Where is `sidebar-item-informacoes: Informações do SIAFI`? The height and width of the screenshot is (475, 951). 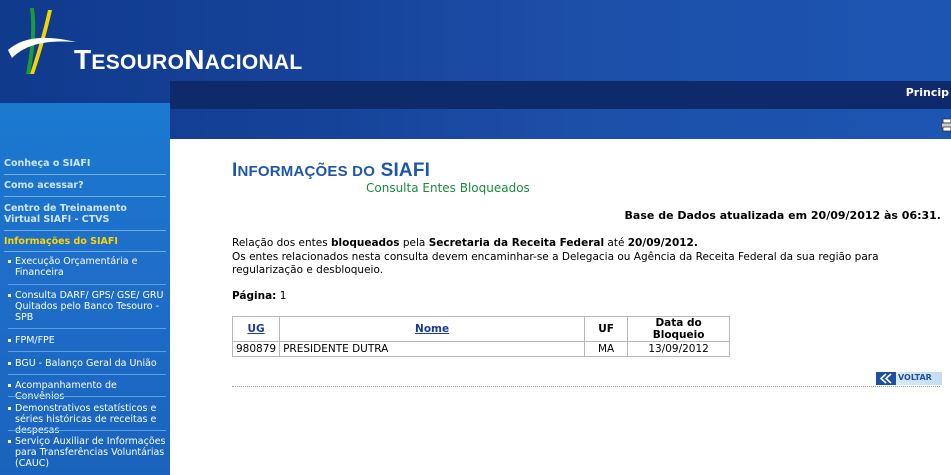
sidebar-item-informacoes: Informações do SIAFI is located at coordinates (61, 241).